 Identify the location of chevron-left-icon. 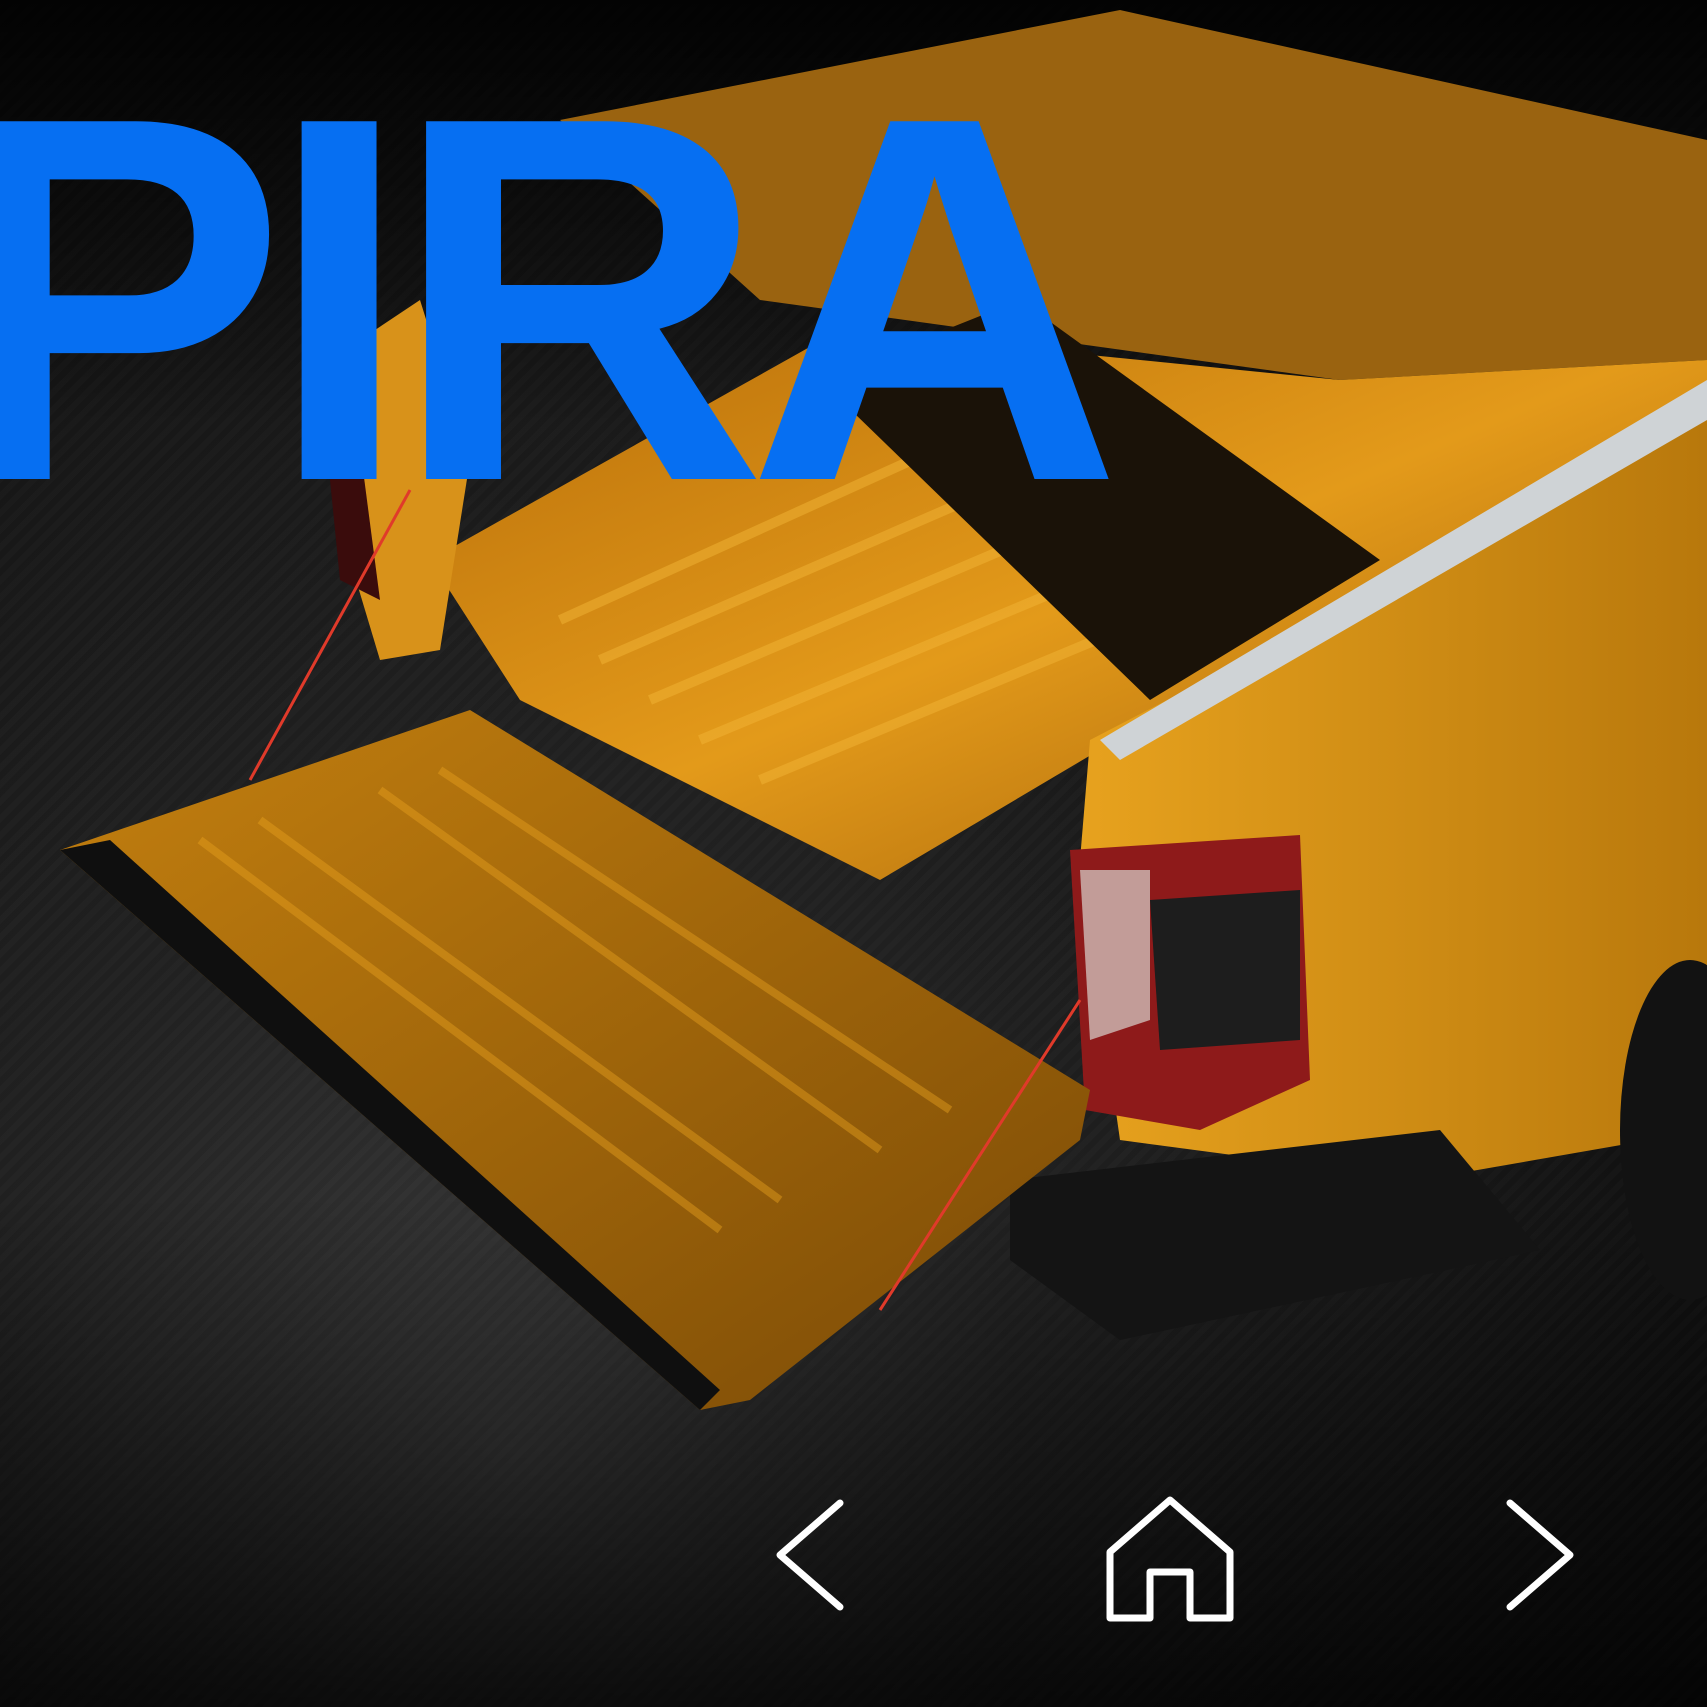
(810, 1555).